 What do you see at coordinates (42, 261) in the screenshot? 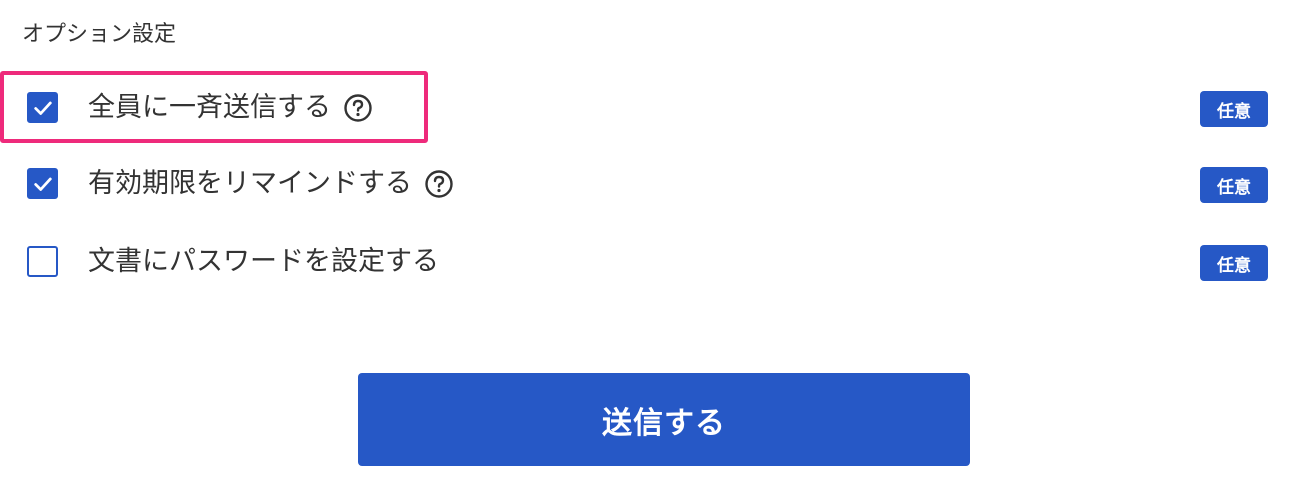
I see `document-password-checkbox` at bounding box center [42, 261].